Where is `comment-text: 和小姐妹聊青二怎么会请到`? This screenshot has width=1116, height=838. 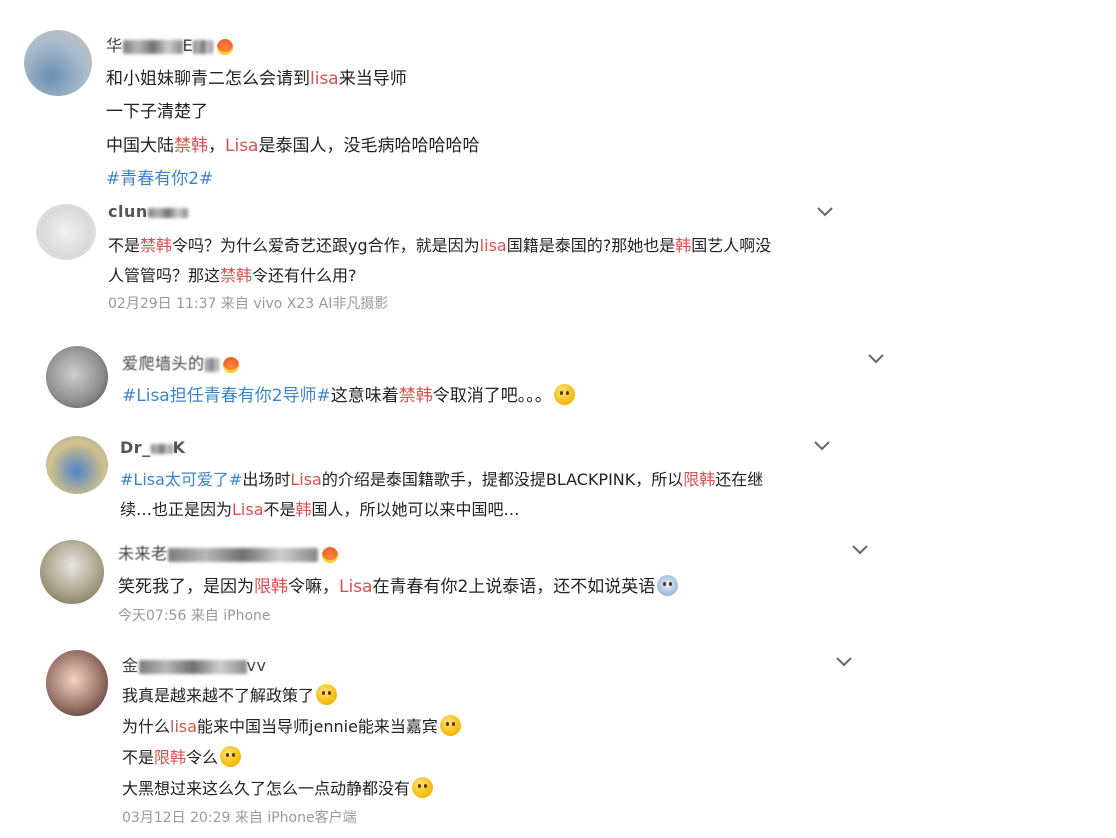 comment-text: 和小姐妹聊青二怎么会请到 is located at coordinates (208, 79).